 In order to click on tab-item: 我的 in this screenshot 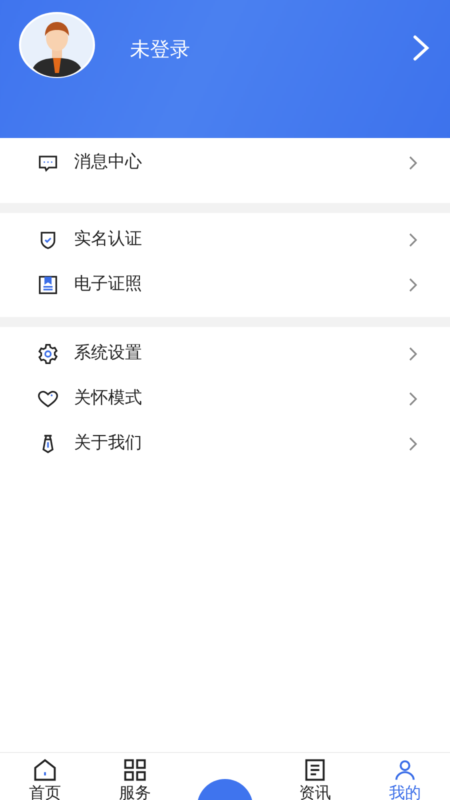, I will do `click(405, 778)`.